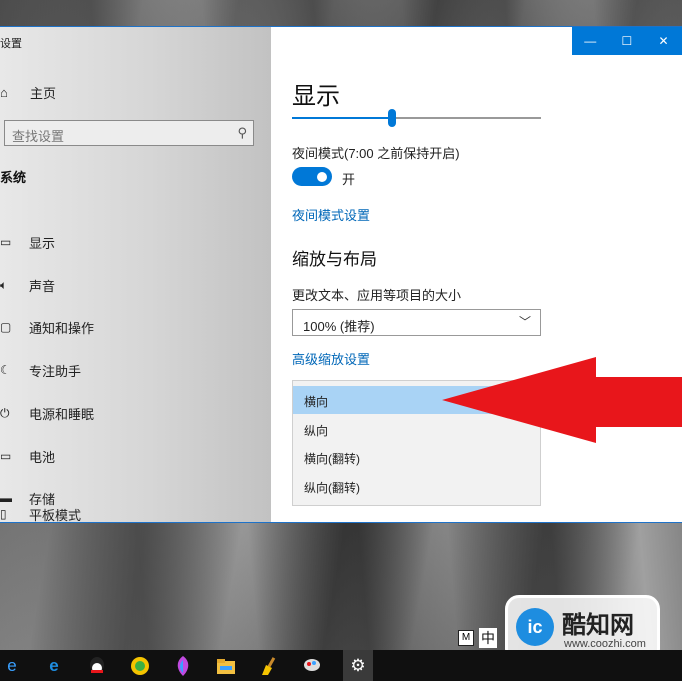  What do you see at coordinates (590, 41) in the screenshot?
I see `minimize-button: —` at bounding box center [590, 41].